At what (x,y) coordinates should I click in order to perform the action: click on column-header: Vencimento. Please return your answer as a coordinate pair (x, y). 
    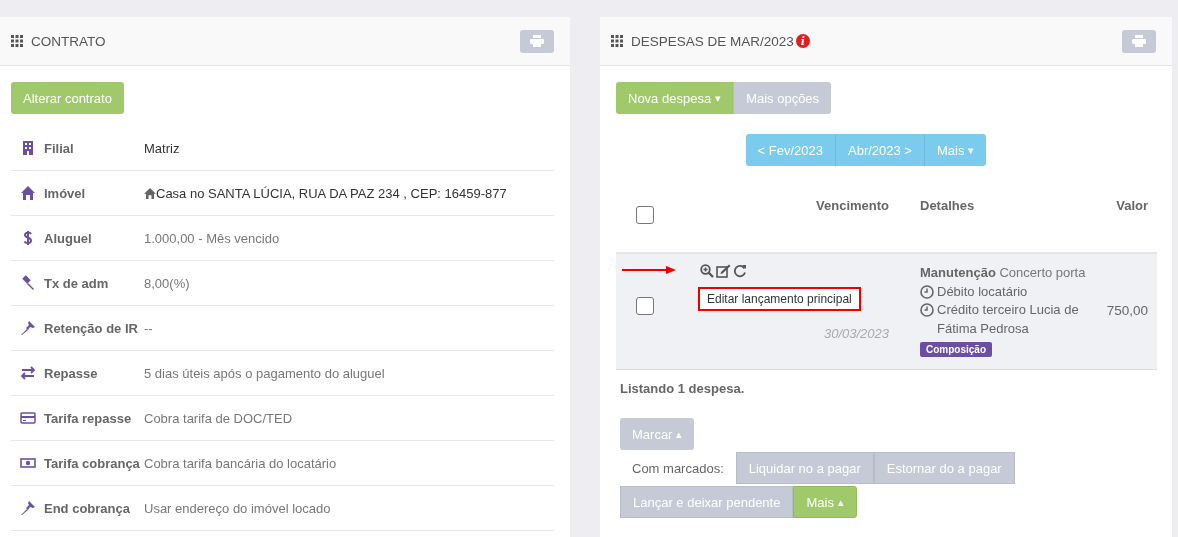
    Looking at the image, I should click on (852, 205).